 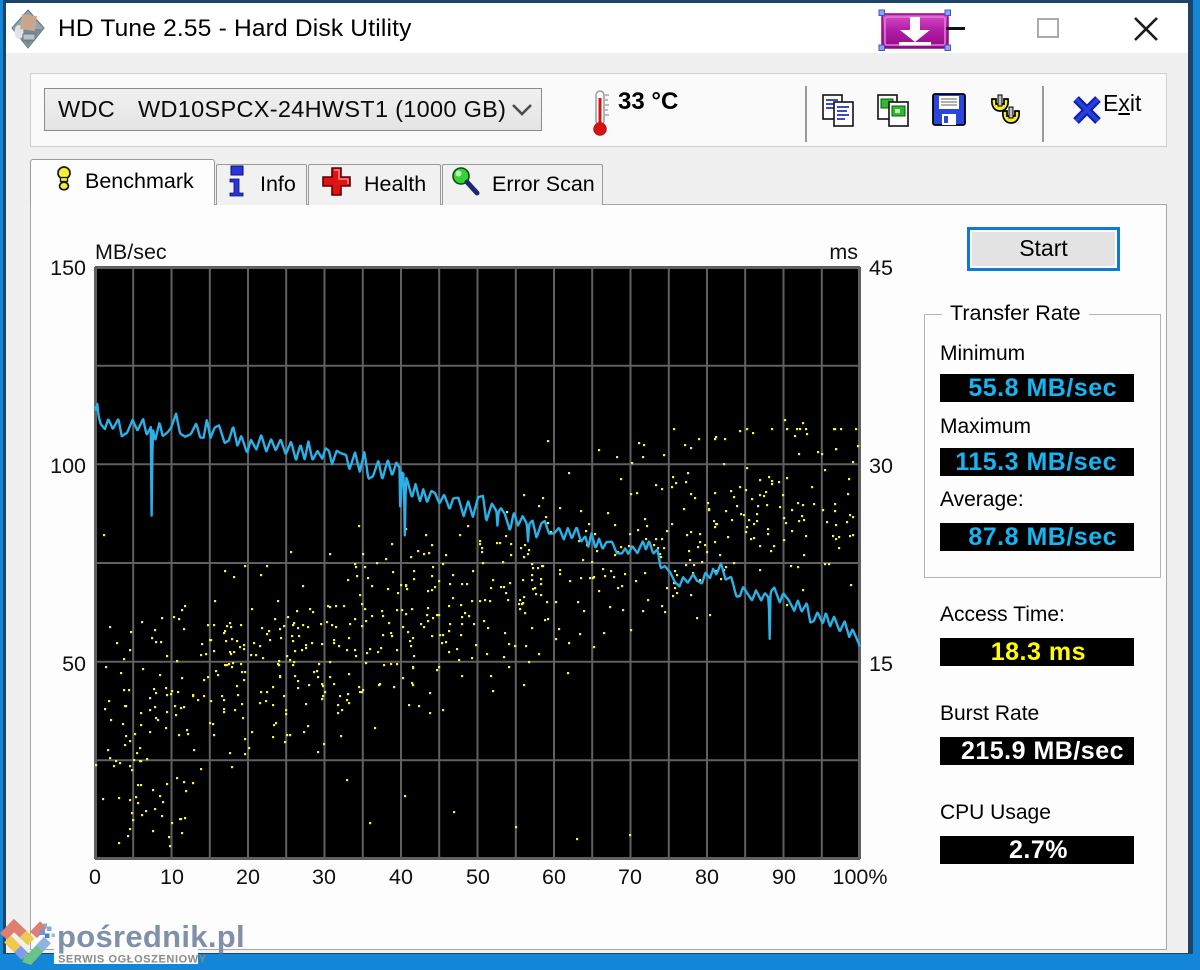 I want to click on svg-text: ms, so click(x=843, y=252).